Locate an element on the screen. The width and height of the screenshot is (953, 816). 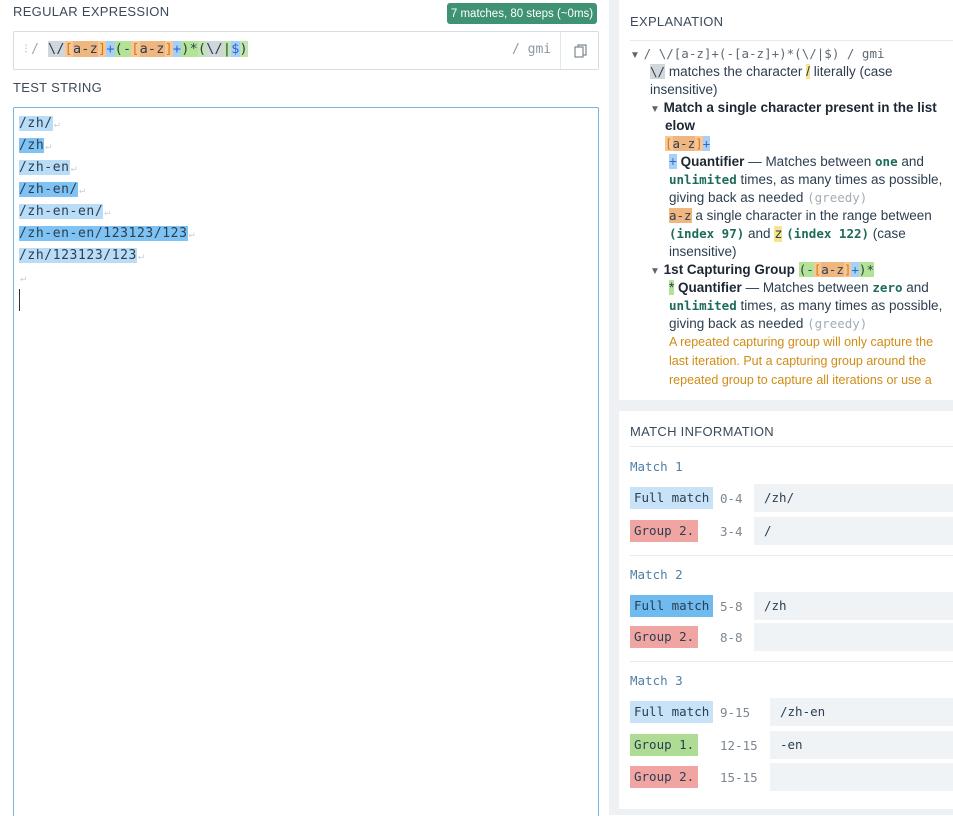
regex-flags: / gmi is located at coordinates (531, 49).